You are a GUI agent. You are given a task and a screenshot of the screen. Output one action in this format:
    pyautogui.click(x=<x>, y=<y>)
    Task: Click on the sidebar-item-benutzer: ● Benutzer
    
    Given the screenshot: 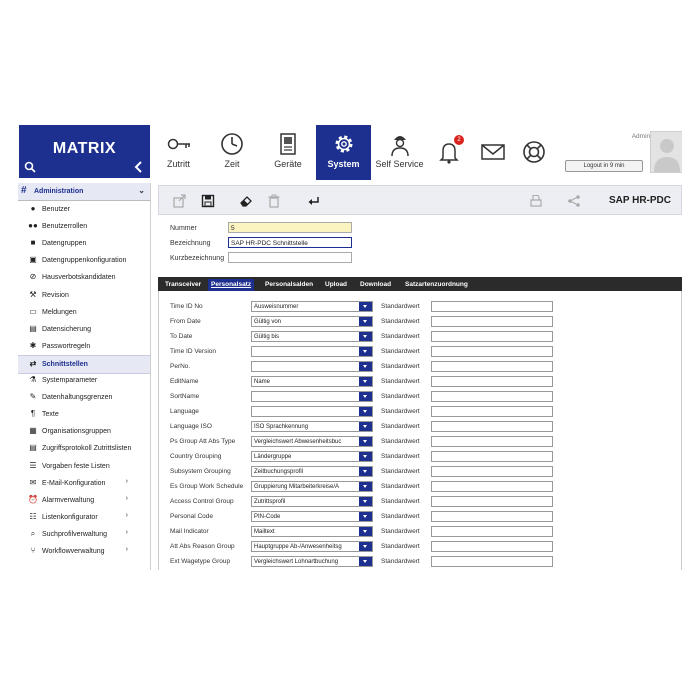 What is the action you would take?
    pyautogui.click(x=84, y=209)
    